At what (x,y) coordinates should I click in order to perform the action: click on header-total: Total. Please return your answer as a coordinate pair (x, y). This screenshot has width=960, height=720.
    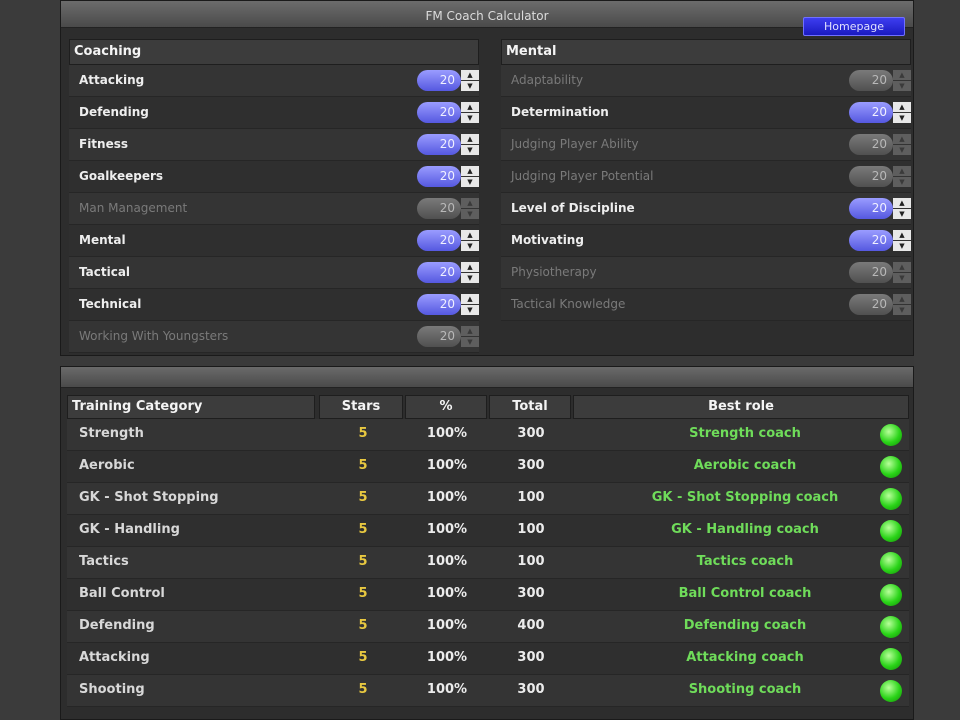
    Looking at the image, I should click on (530, 407).